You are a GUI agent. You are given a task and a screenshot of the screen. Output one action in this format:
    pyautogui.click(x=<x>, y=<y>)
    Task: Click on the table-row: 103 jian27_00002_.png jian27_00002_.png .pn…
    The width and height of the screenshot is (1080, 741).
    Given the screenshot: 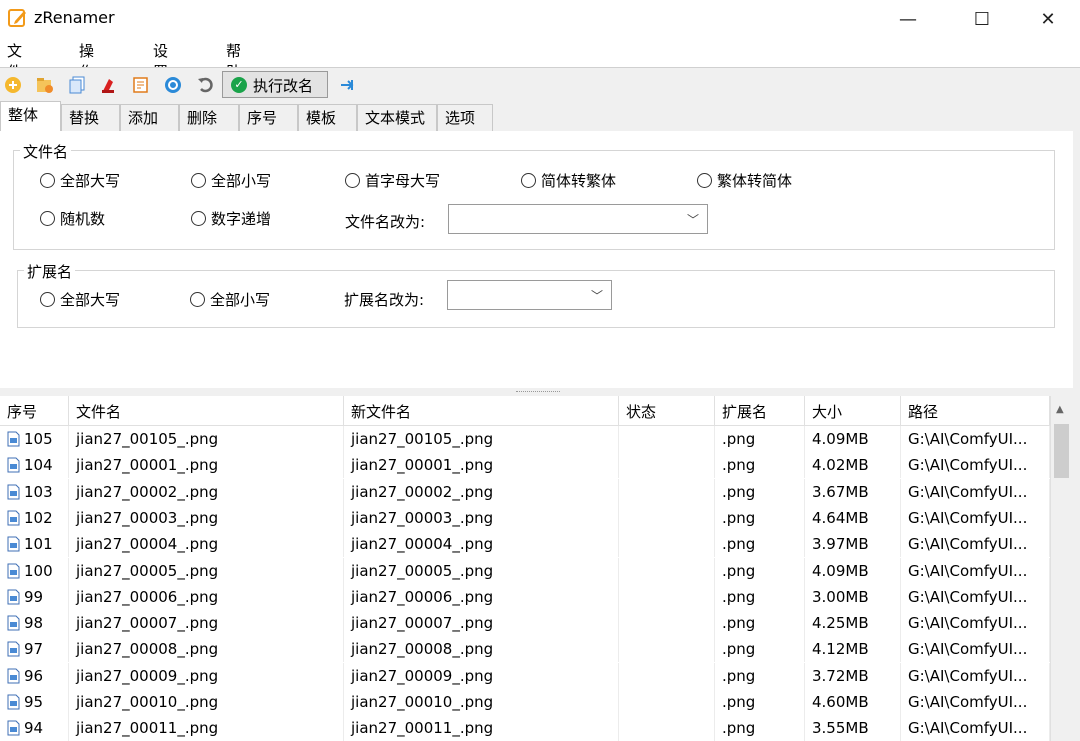 What is the action you would take?
    pyautogui.click(x=525, y=491)
    